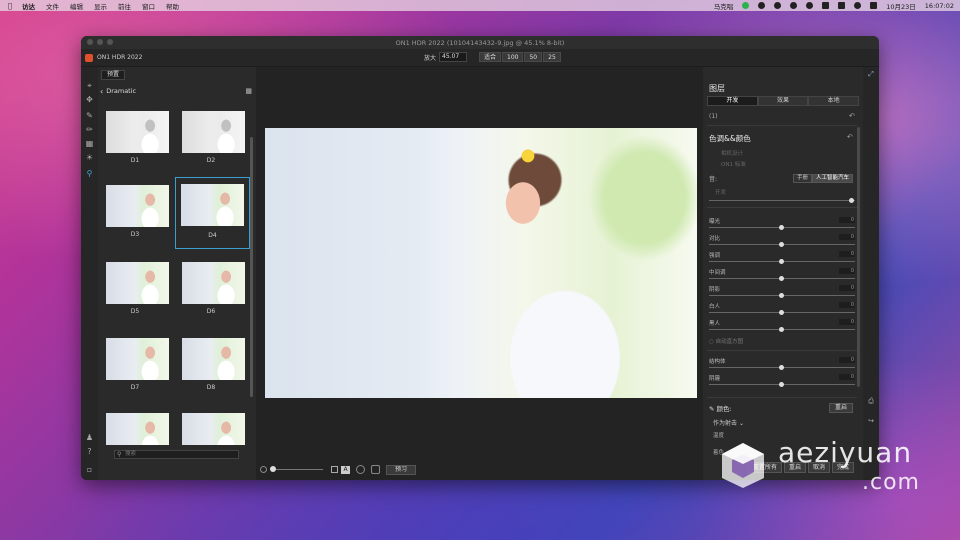 Image resolution: width=960 pixels, height=540 pixels. What do you see at coordinates (89, 437) in the screenshot?
I see `user-icon: ♟` at bounding box center [89, 437].